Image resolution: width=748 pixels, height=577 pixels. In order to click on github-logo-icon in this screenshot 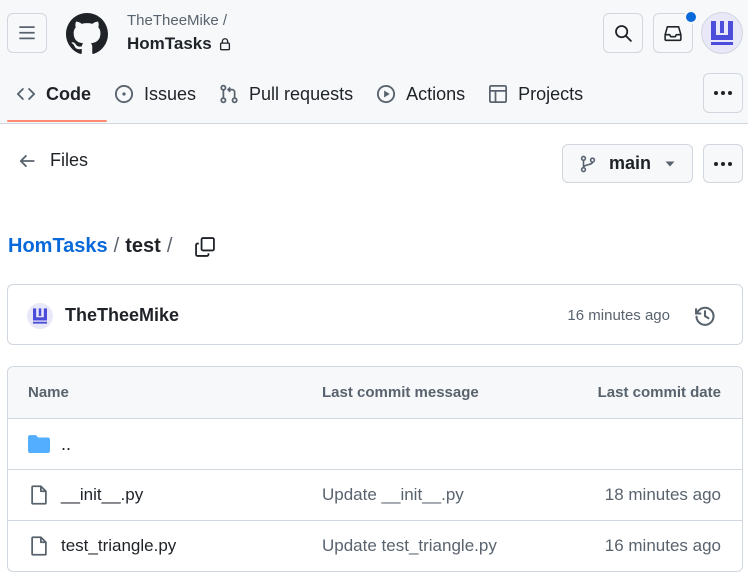, I will do `click(87, 34)`.